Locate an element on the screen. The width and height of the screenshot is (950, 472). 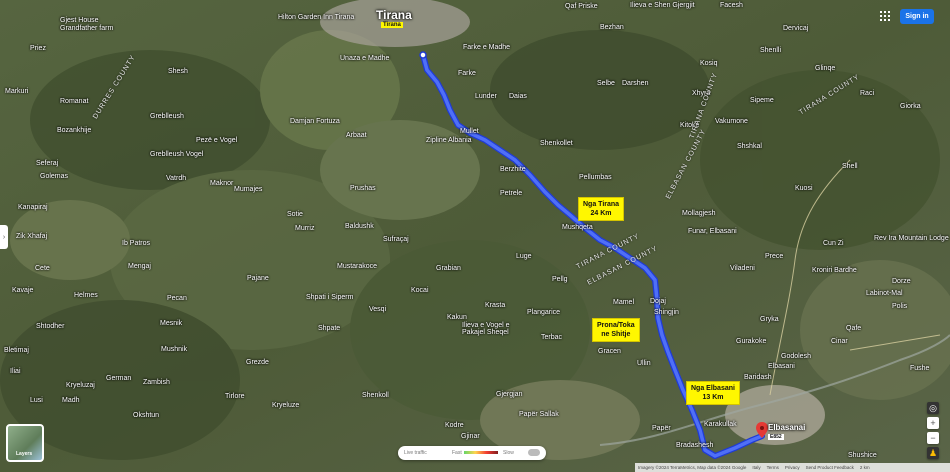
place-label: Giorka is located at coordinates (910, 106).